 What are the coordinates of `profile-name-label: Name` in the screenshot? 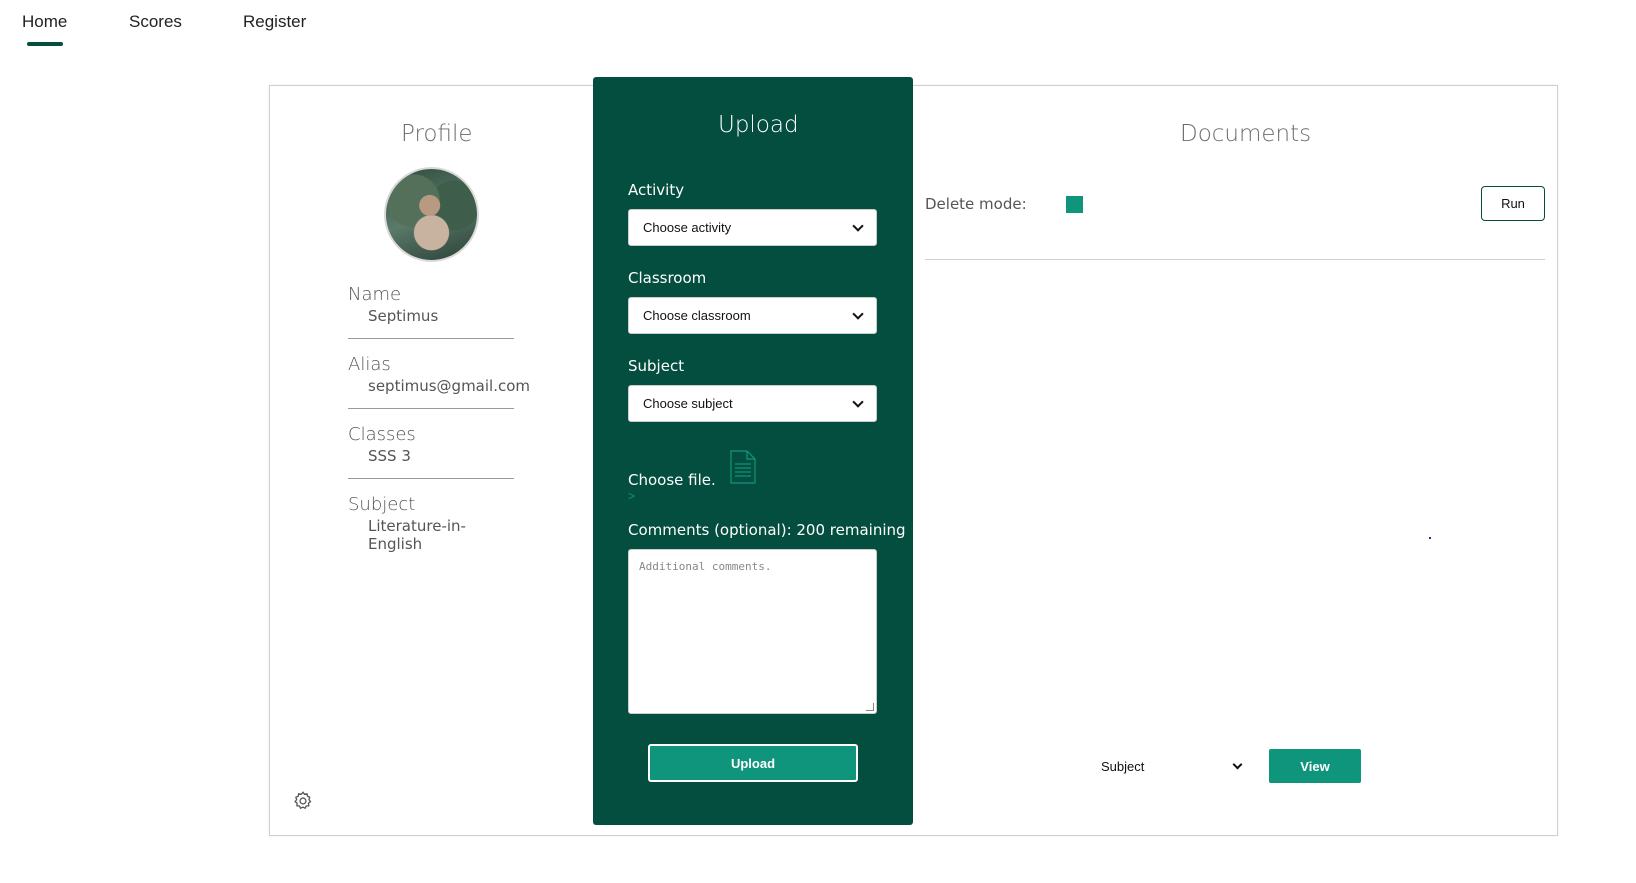 It's located at (375, 294).